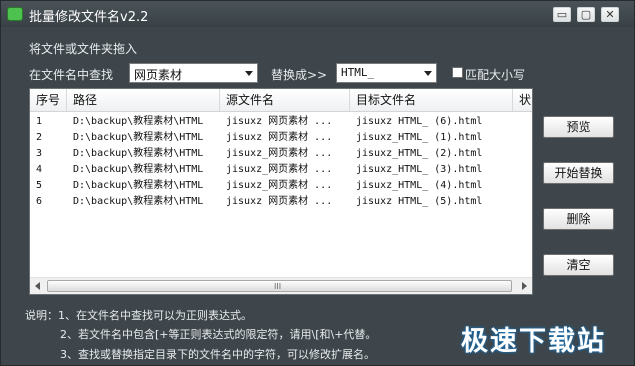 The width and height of the screenshot is (635, 366). I want to click on note-line-2: 2、若文件名中包含[+等正则表达式的限定符，请用\[和\+代替。, so click(218, 334).